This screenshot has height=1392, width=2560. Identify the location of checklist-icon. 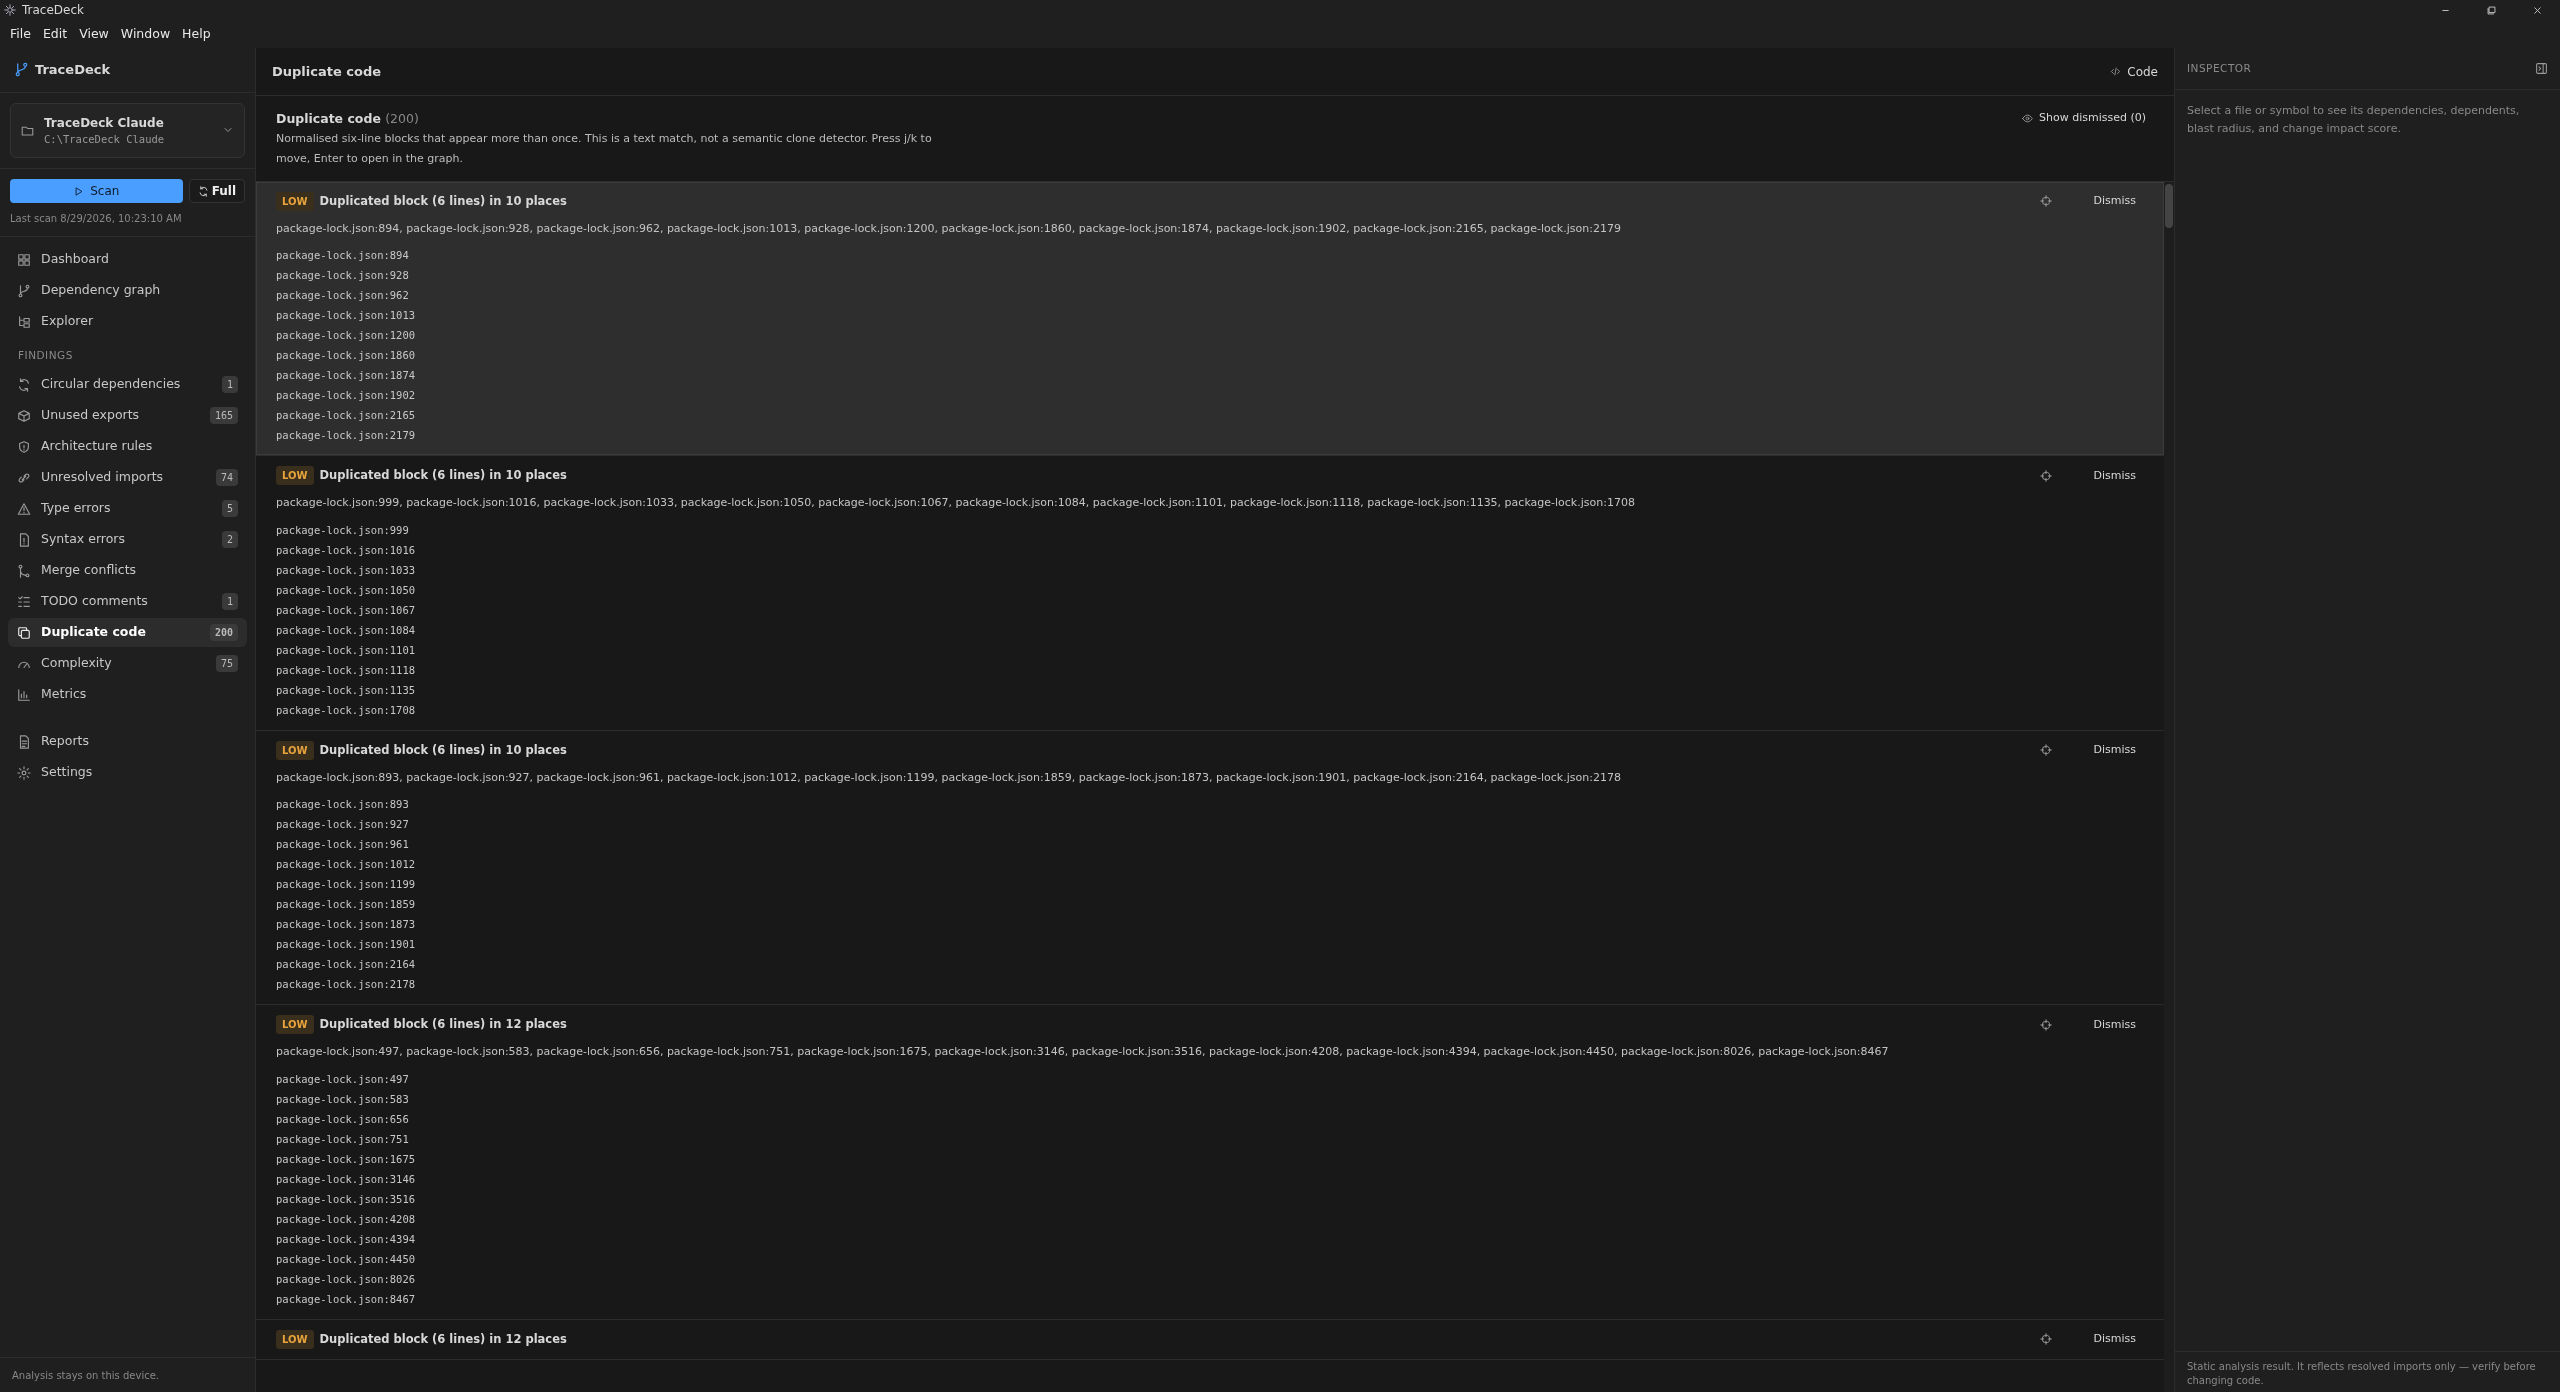
(24, 601).